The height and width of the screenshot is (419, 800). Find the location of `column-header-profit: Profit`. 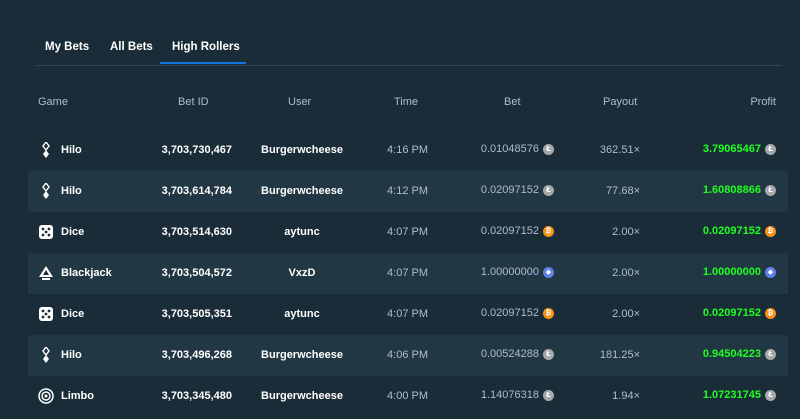

column-header-profit: Profit is located at coordinates (763, 102).